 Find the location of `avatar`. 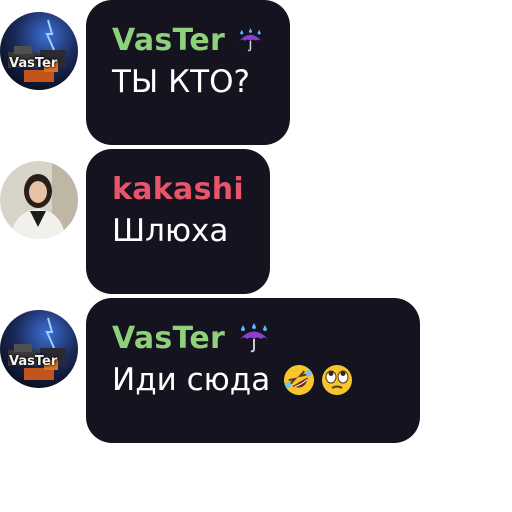

avatar is located at coordinates (39, 200).